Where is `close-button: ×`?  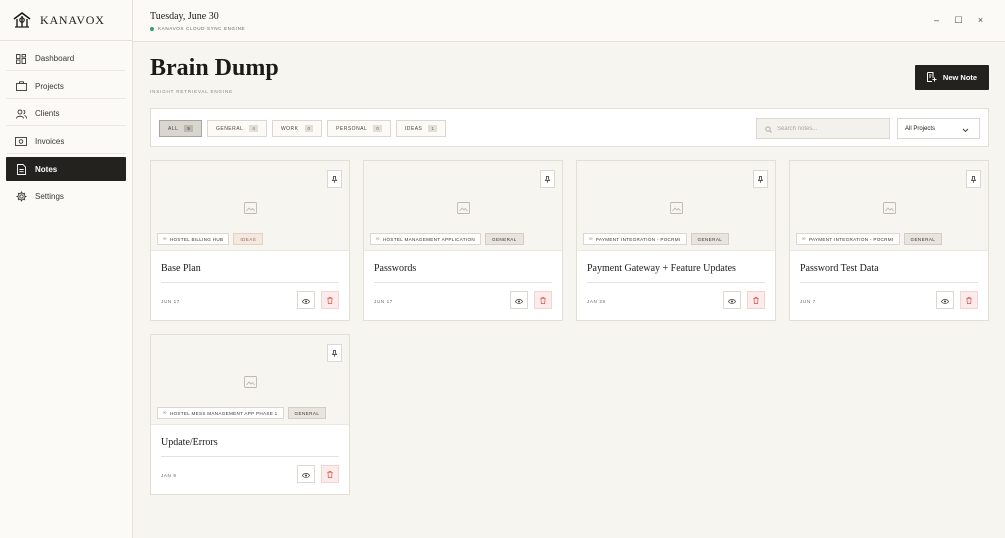 close-button: × is located at coordinates (980, 20).